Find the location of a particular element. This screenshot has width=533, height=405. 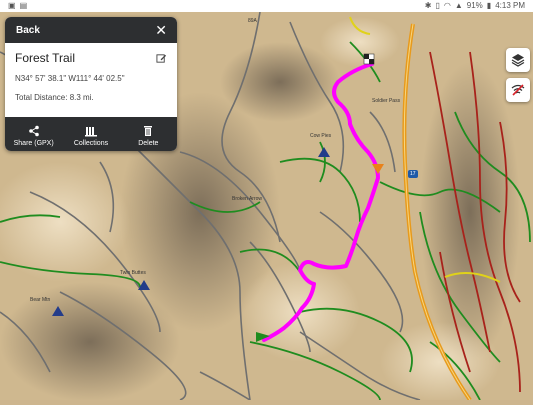

delete-label: Delete is located at coordinates (148, 143).